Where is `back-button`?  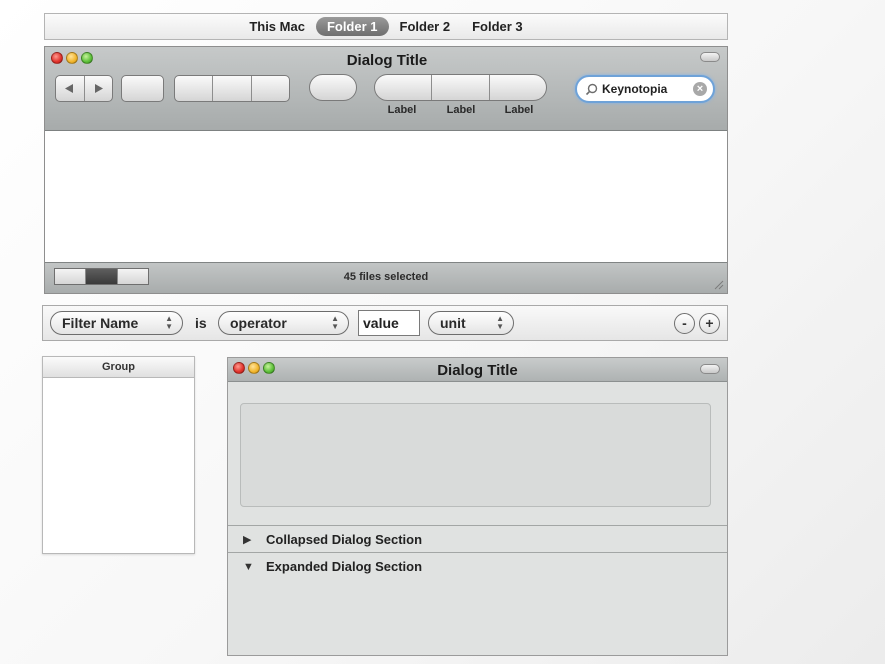
back-button is located at coordinates (70, 88).